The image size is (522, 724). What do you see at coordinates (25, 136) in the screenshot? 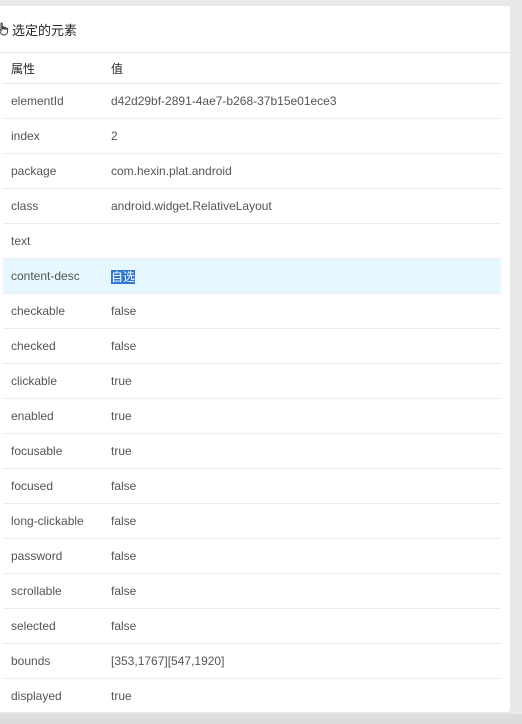
I see `attribute-key: index` at bounding box center [25, 136].